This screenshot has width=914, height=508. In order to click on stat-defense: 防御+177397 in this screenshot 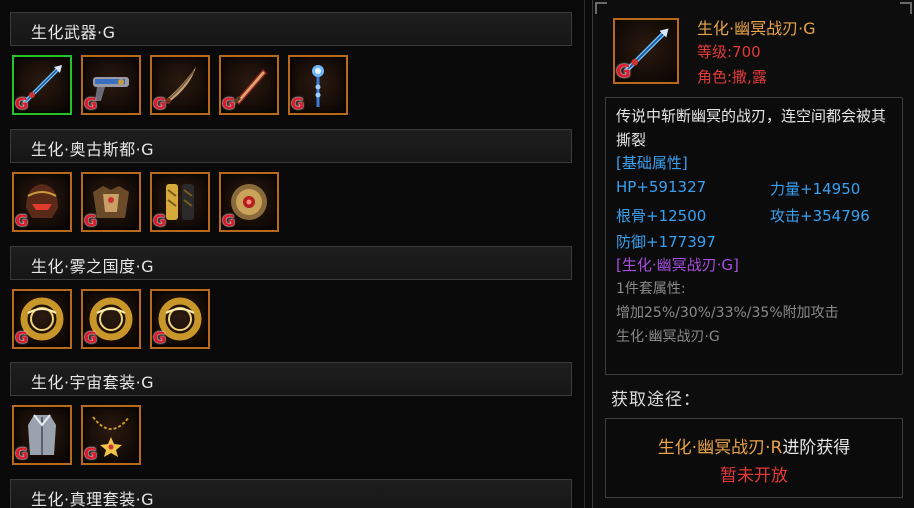, I will do `click(666, 242)`.